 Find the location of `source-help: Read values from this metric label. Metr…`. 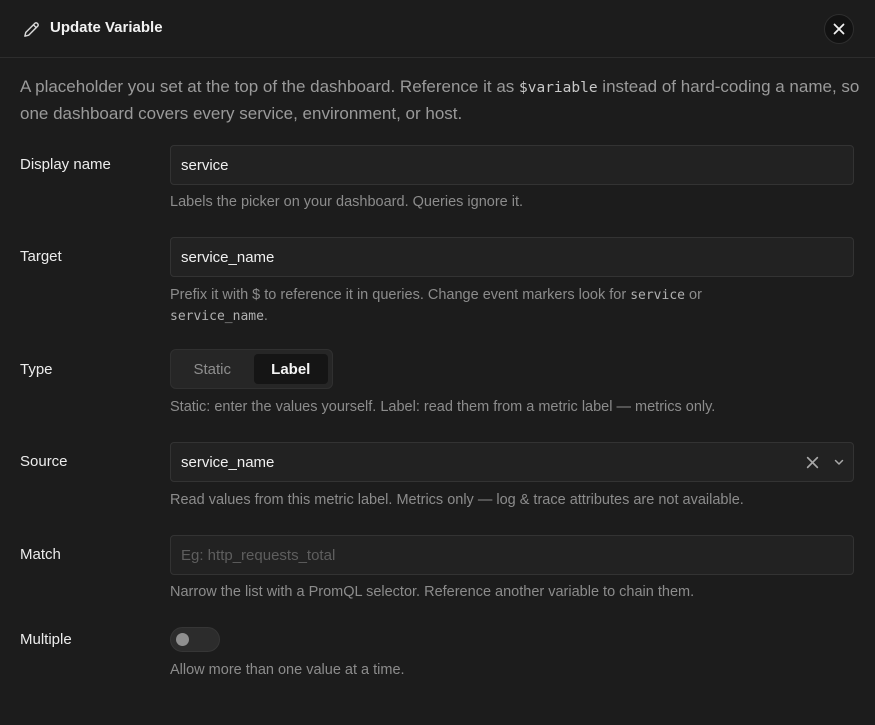

source-help: Read values from this metric label. Metr… is located at coordinates (457, 500).